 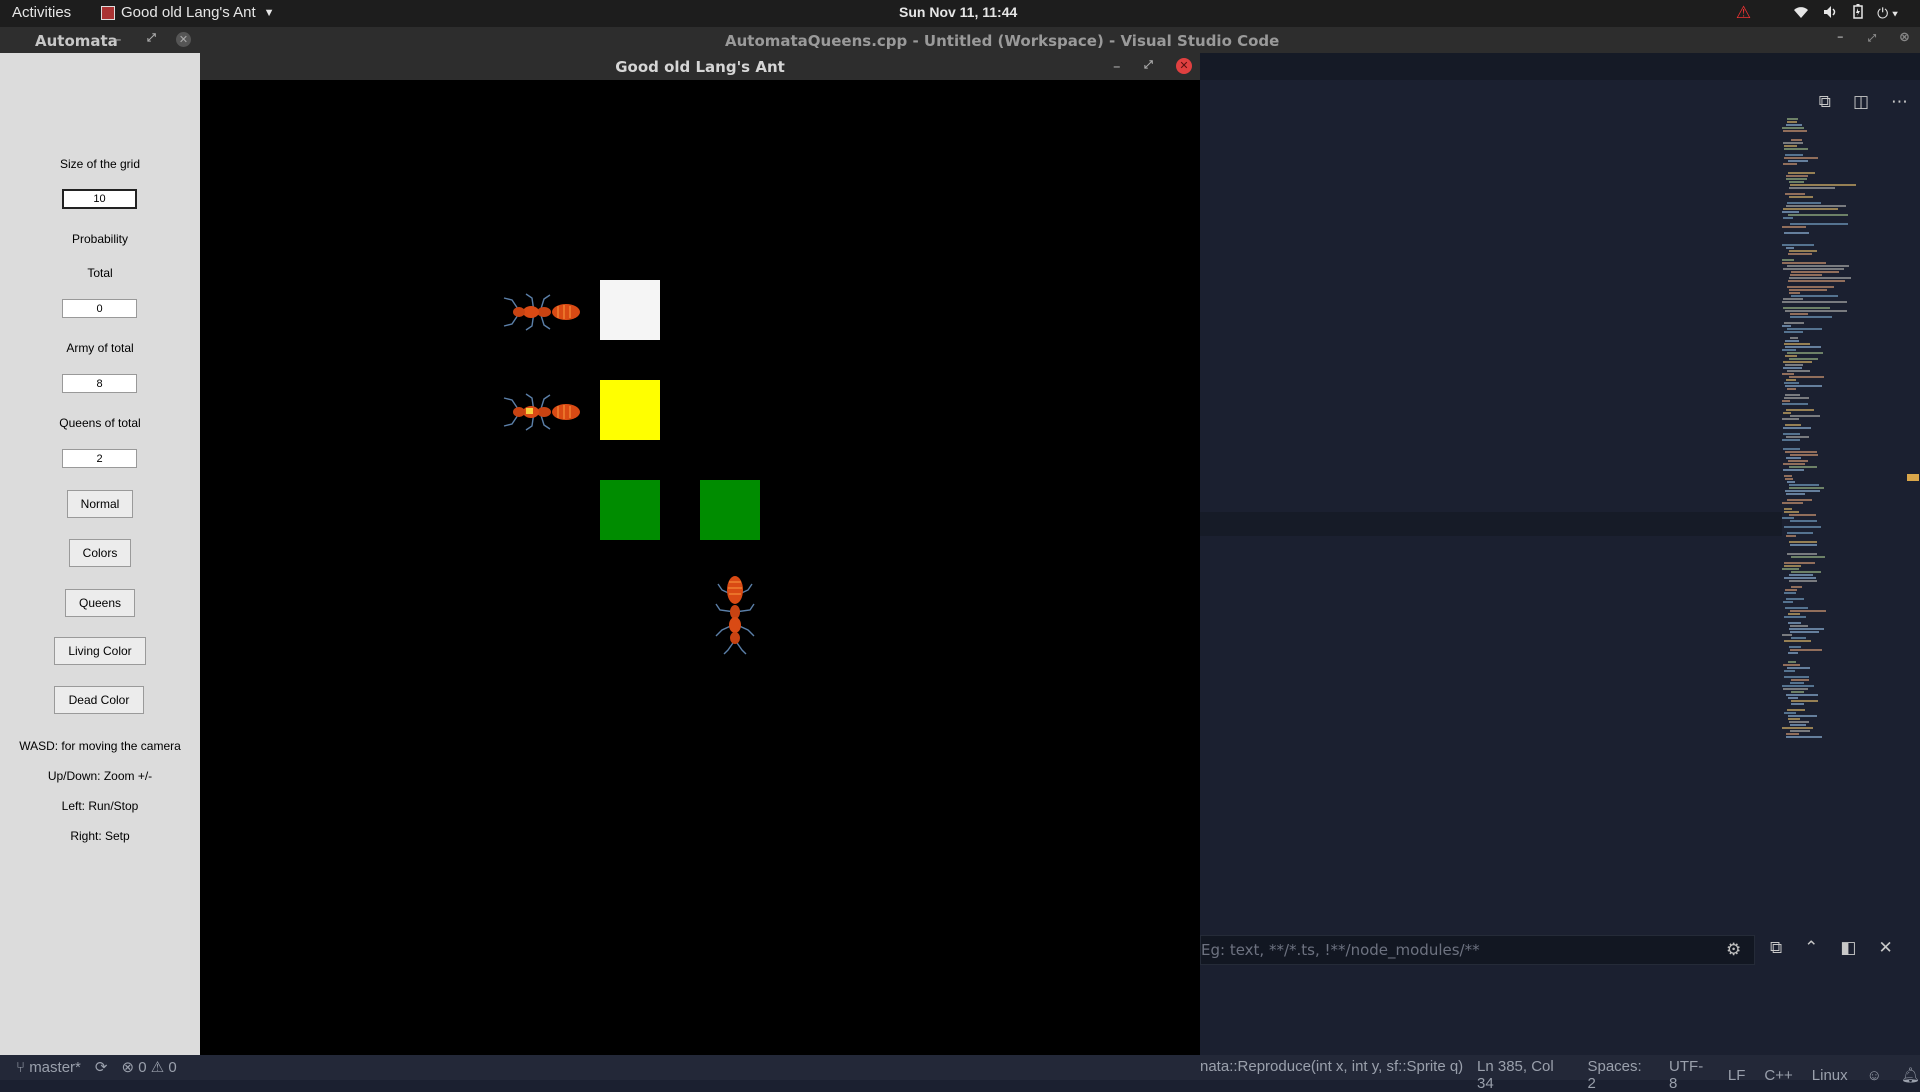 What do you see at coordinates (1874, 1075) in the screenshot?
I see `feedback-icon: ☺` at bounding box center [1874, 1075].